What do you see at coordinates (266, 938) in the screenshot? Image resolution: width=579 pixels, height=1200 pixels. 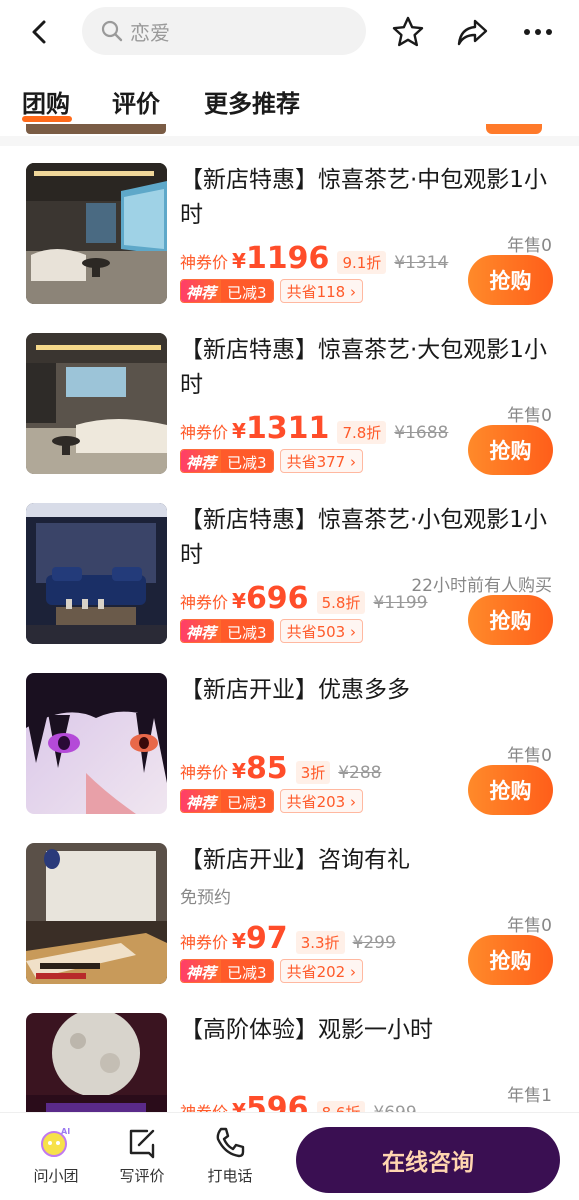 I see `deal-price: 97` at bounding box center [266, 938].